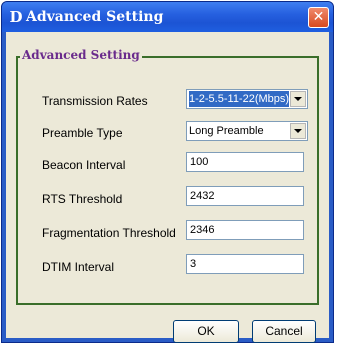 Image resolution: width=340 pixels, height=347 pixels. Describe the element at coordinates (245, 162) in the screenshot. I see `beacon-interval-input: 100` at that location.